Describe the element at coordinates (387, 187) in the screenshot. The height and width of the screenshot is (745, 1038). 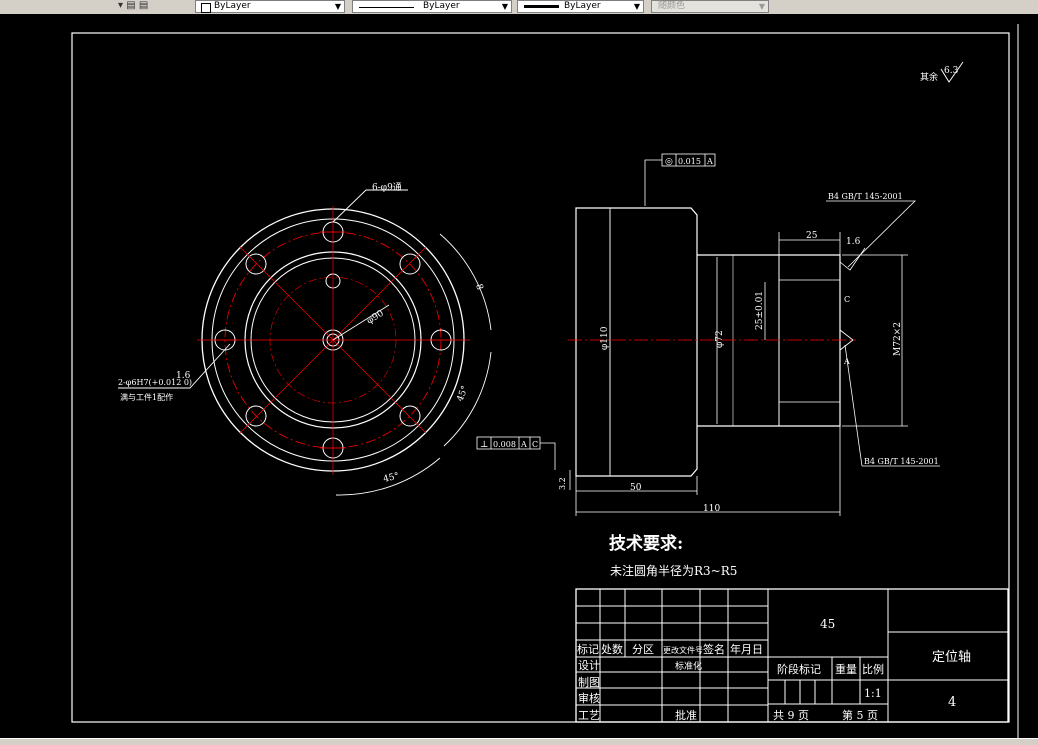
I see `flange-holes-note: 6-φ9通` at that location.